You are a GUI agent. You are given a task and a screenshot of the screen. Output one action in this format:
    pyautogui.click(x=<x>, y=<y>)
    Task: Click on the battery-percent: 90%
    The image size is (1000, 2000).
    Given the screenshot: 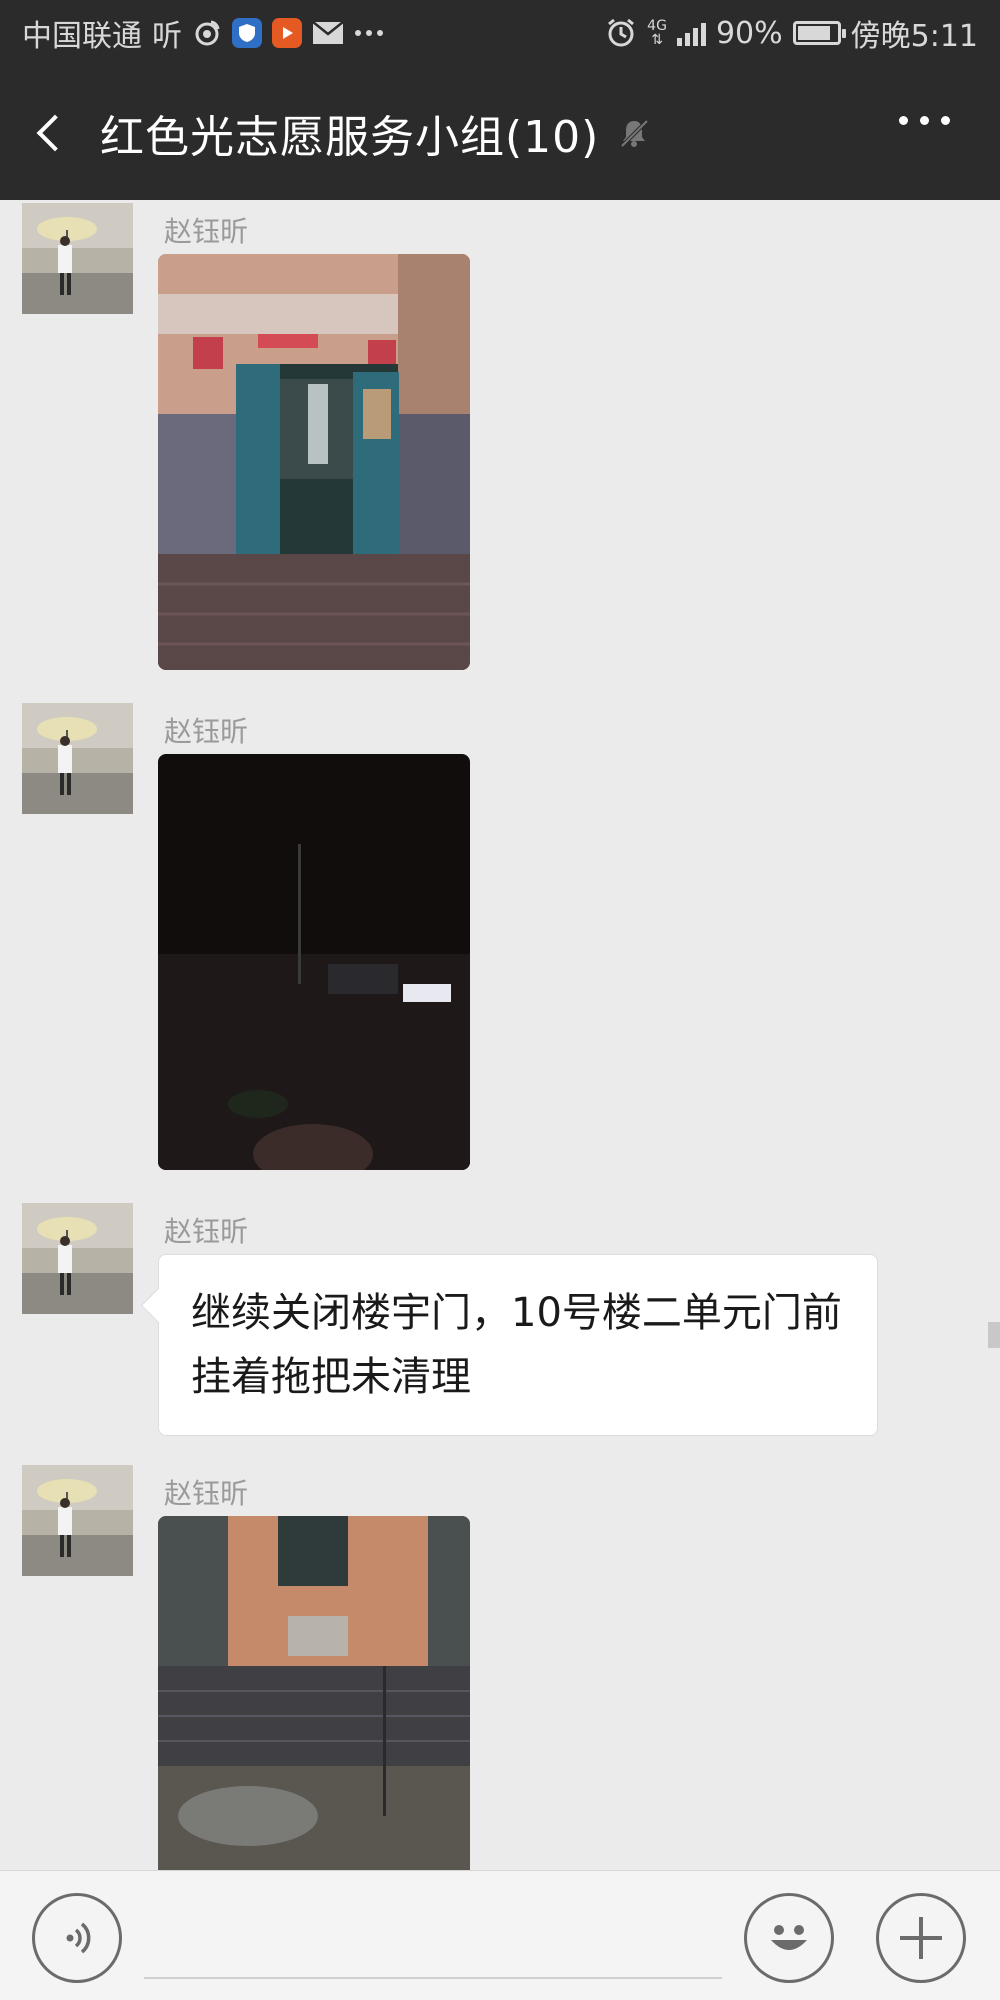 What is the action you would take?
    pyautogui.click(x=749, y=33)
    